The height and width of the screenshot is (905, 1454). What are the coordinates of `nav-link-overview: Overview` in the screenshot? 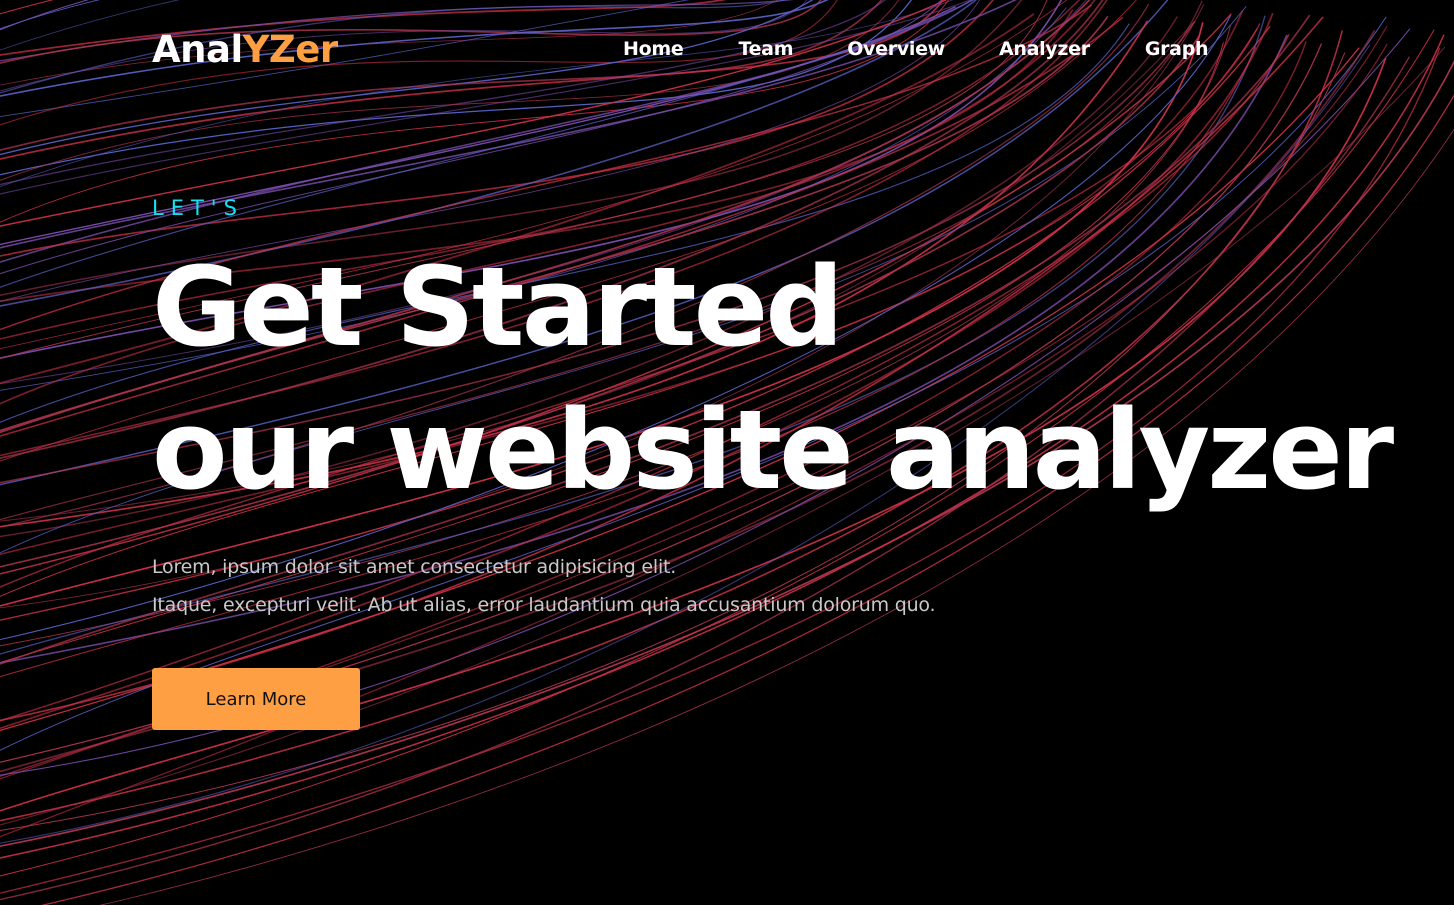 It's located at (896, 49).